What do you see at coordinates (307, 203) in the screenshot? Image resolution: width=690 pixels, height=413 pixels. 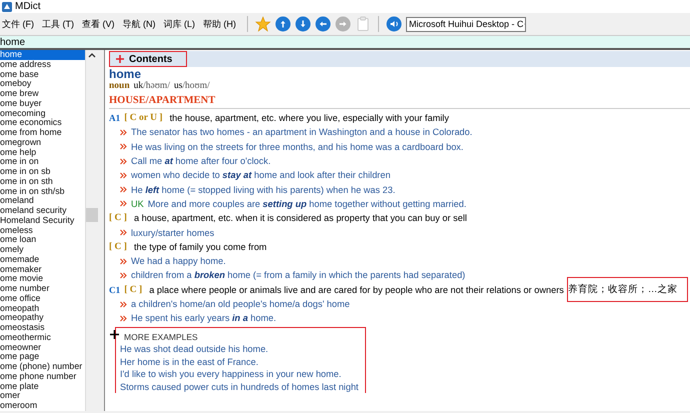 I see `example-sentence: More and more couples are setting up home together without getting married.` at bounding box center [307, 203].